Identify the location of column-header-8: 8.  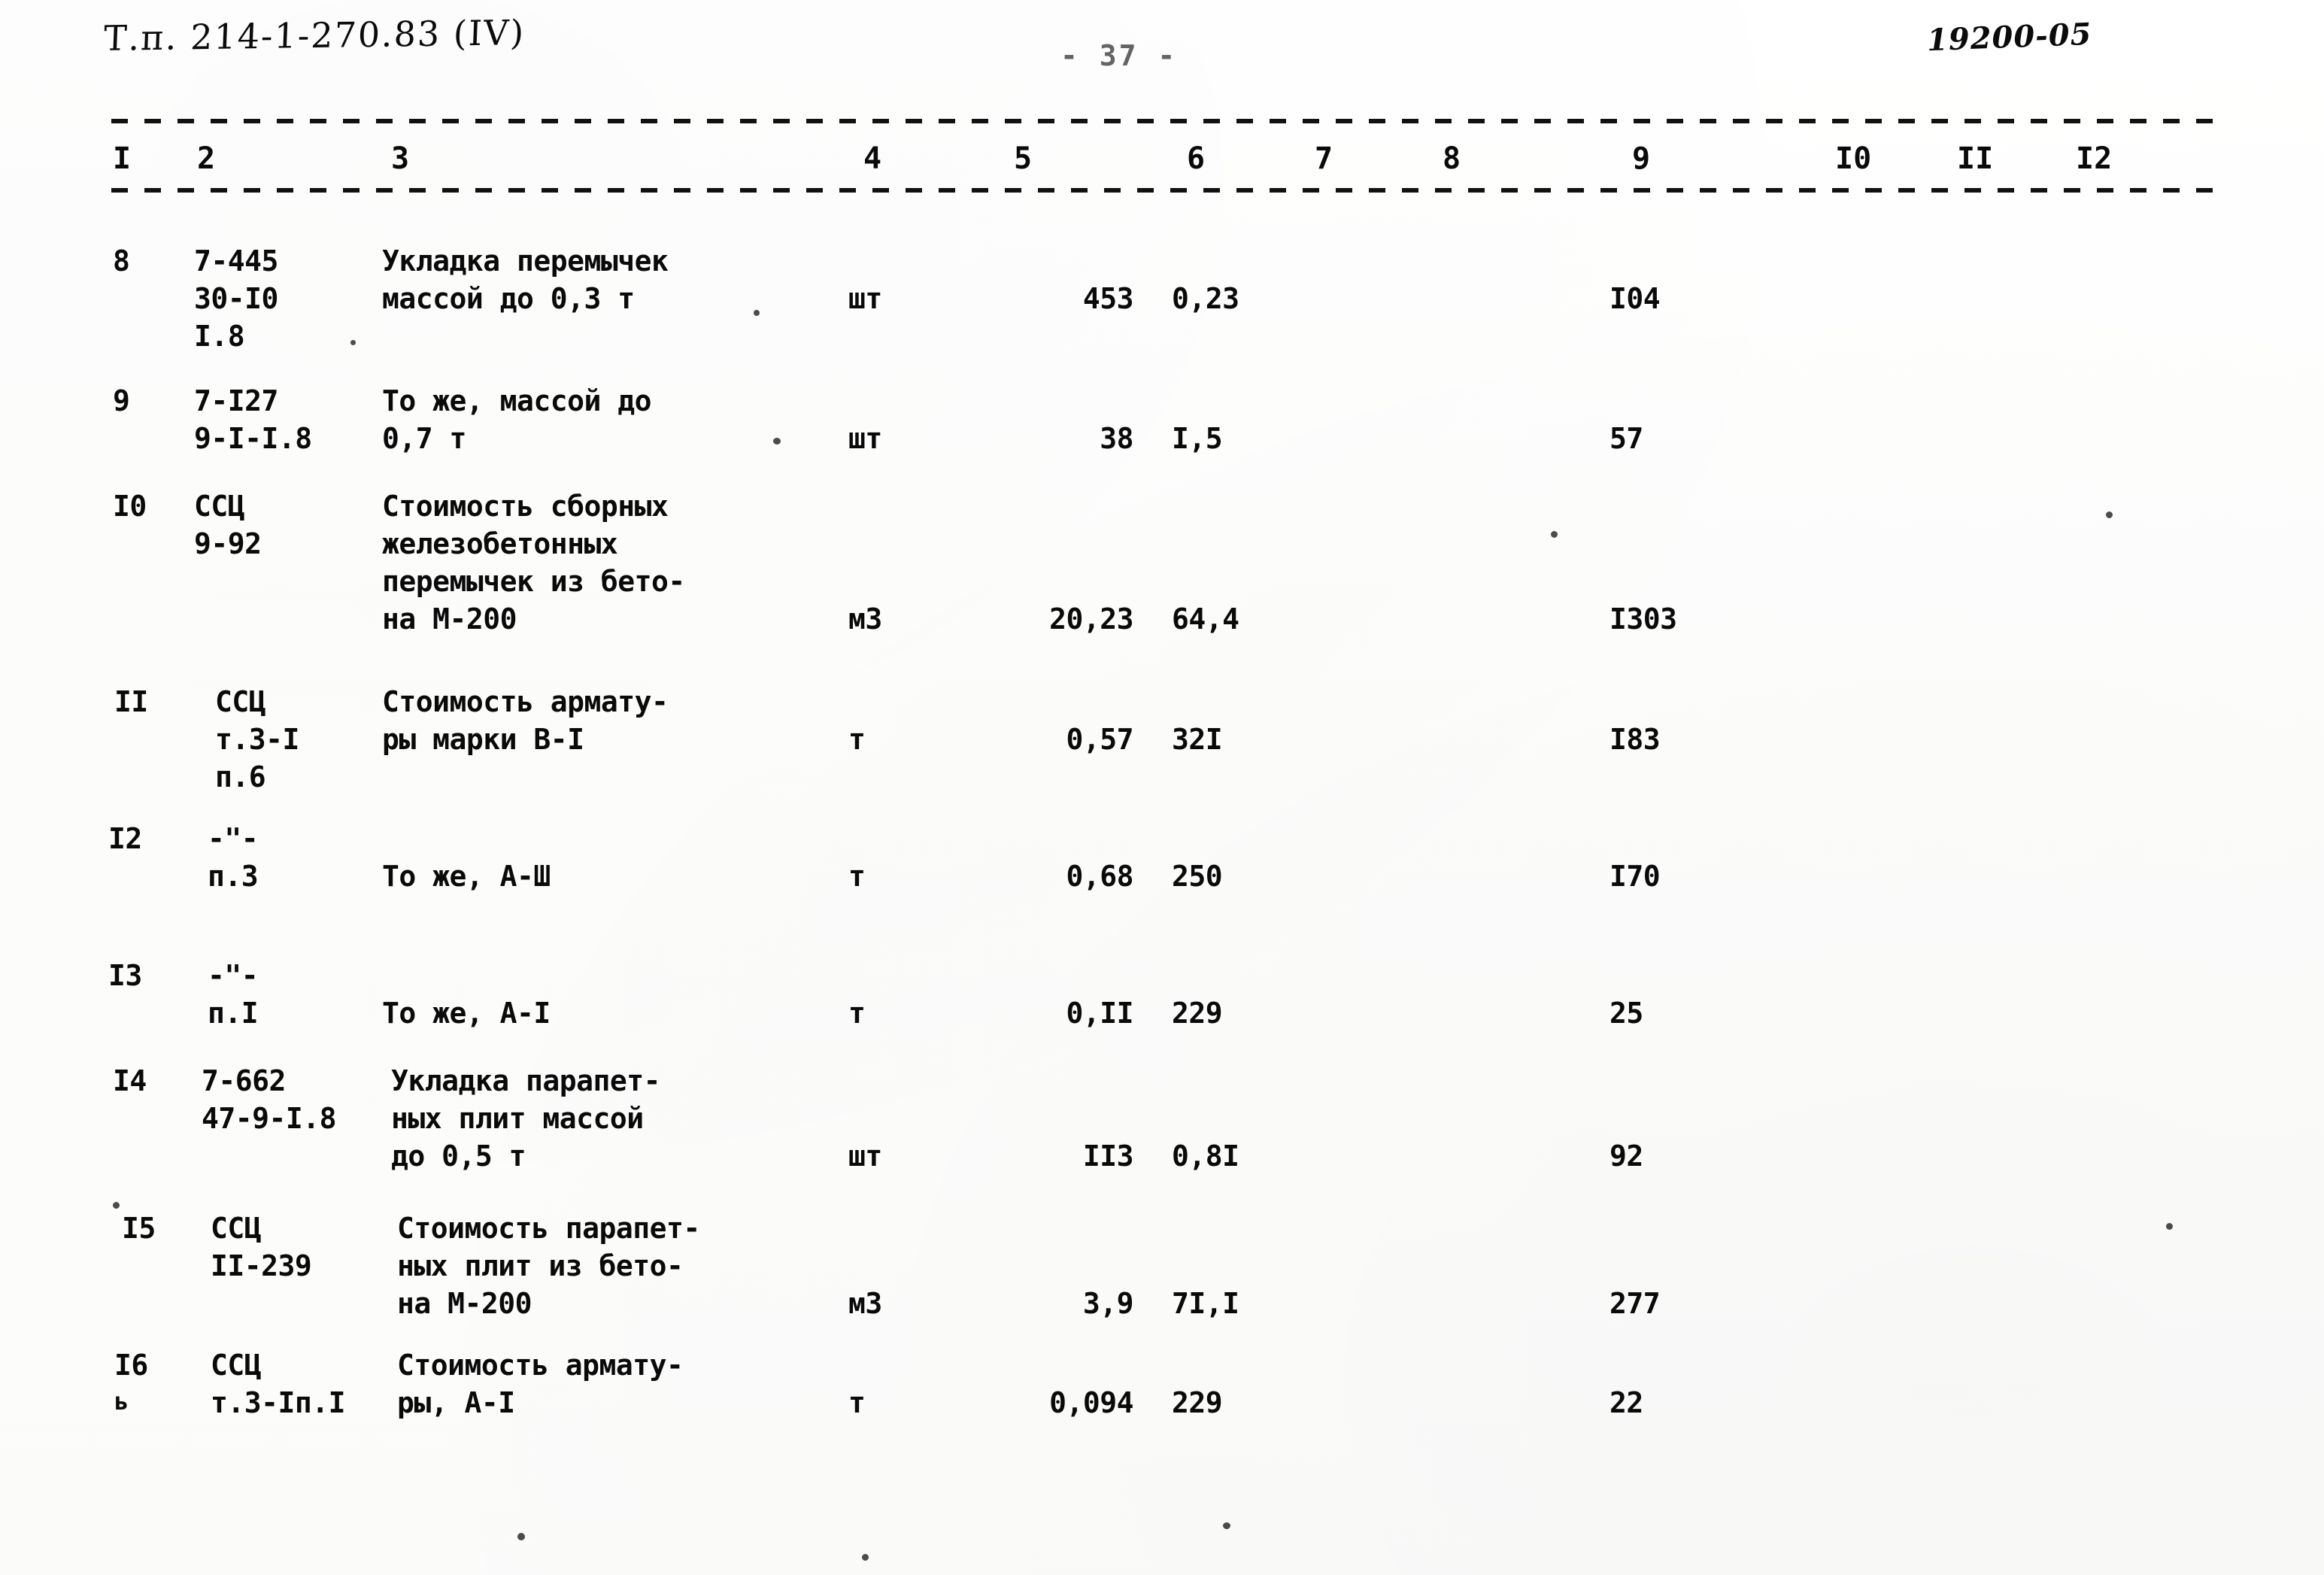
(1452, 158).